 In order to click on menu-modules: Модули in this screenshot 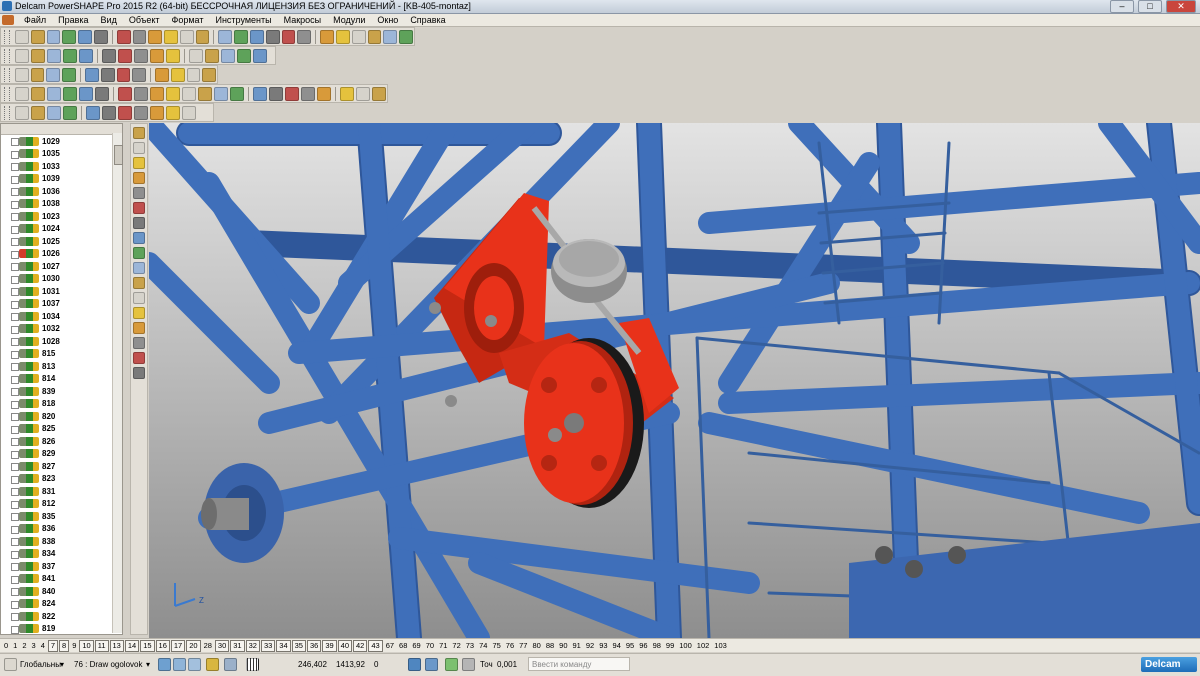, I will do `click(349, 20)`.